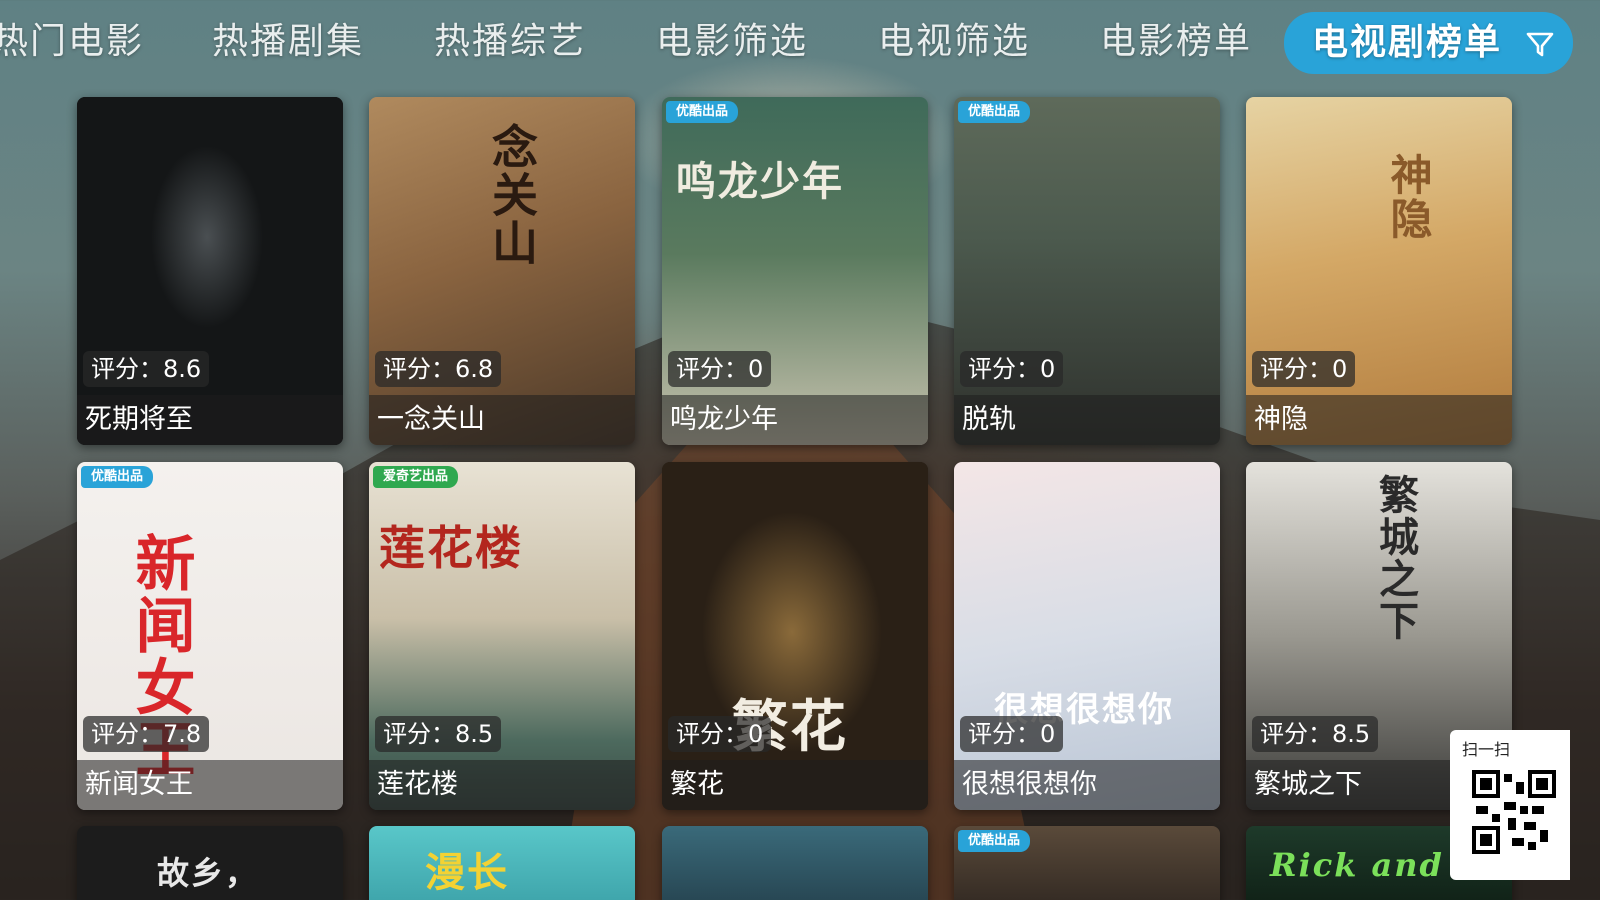 This screenshot has height=900, width=1600. I want to click on poster-calligraphy: 神隐, so click(1408, 197).